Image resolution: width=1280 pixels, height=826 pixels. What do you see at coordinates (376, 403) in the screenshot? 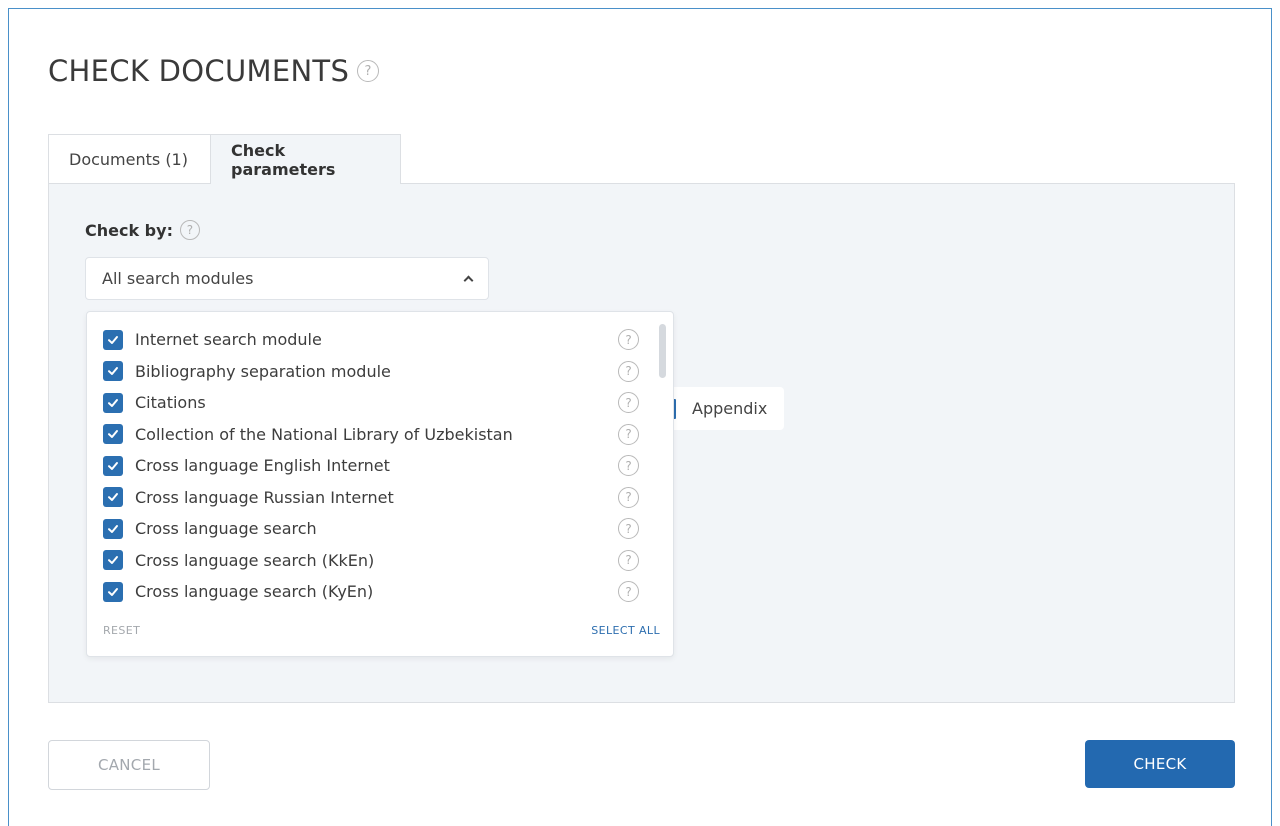
I see `module-option: Citations?` at bounding box center [376, 403].